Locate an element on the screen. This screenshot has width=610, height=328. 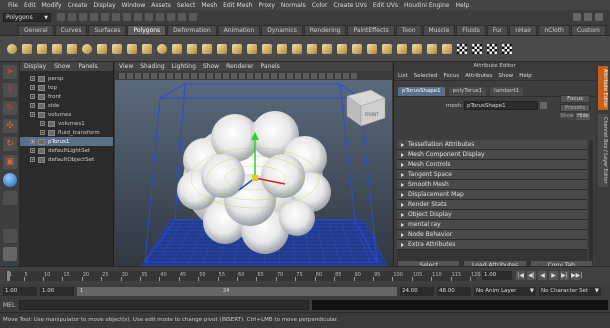
outliner-item: + pTorus1 is located at coordinates (66, 141).